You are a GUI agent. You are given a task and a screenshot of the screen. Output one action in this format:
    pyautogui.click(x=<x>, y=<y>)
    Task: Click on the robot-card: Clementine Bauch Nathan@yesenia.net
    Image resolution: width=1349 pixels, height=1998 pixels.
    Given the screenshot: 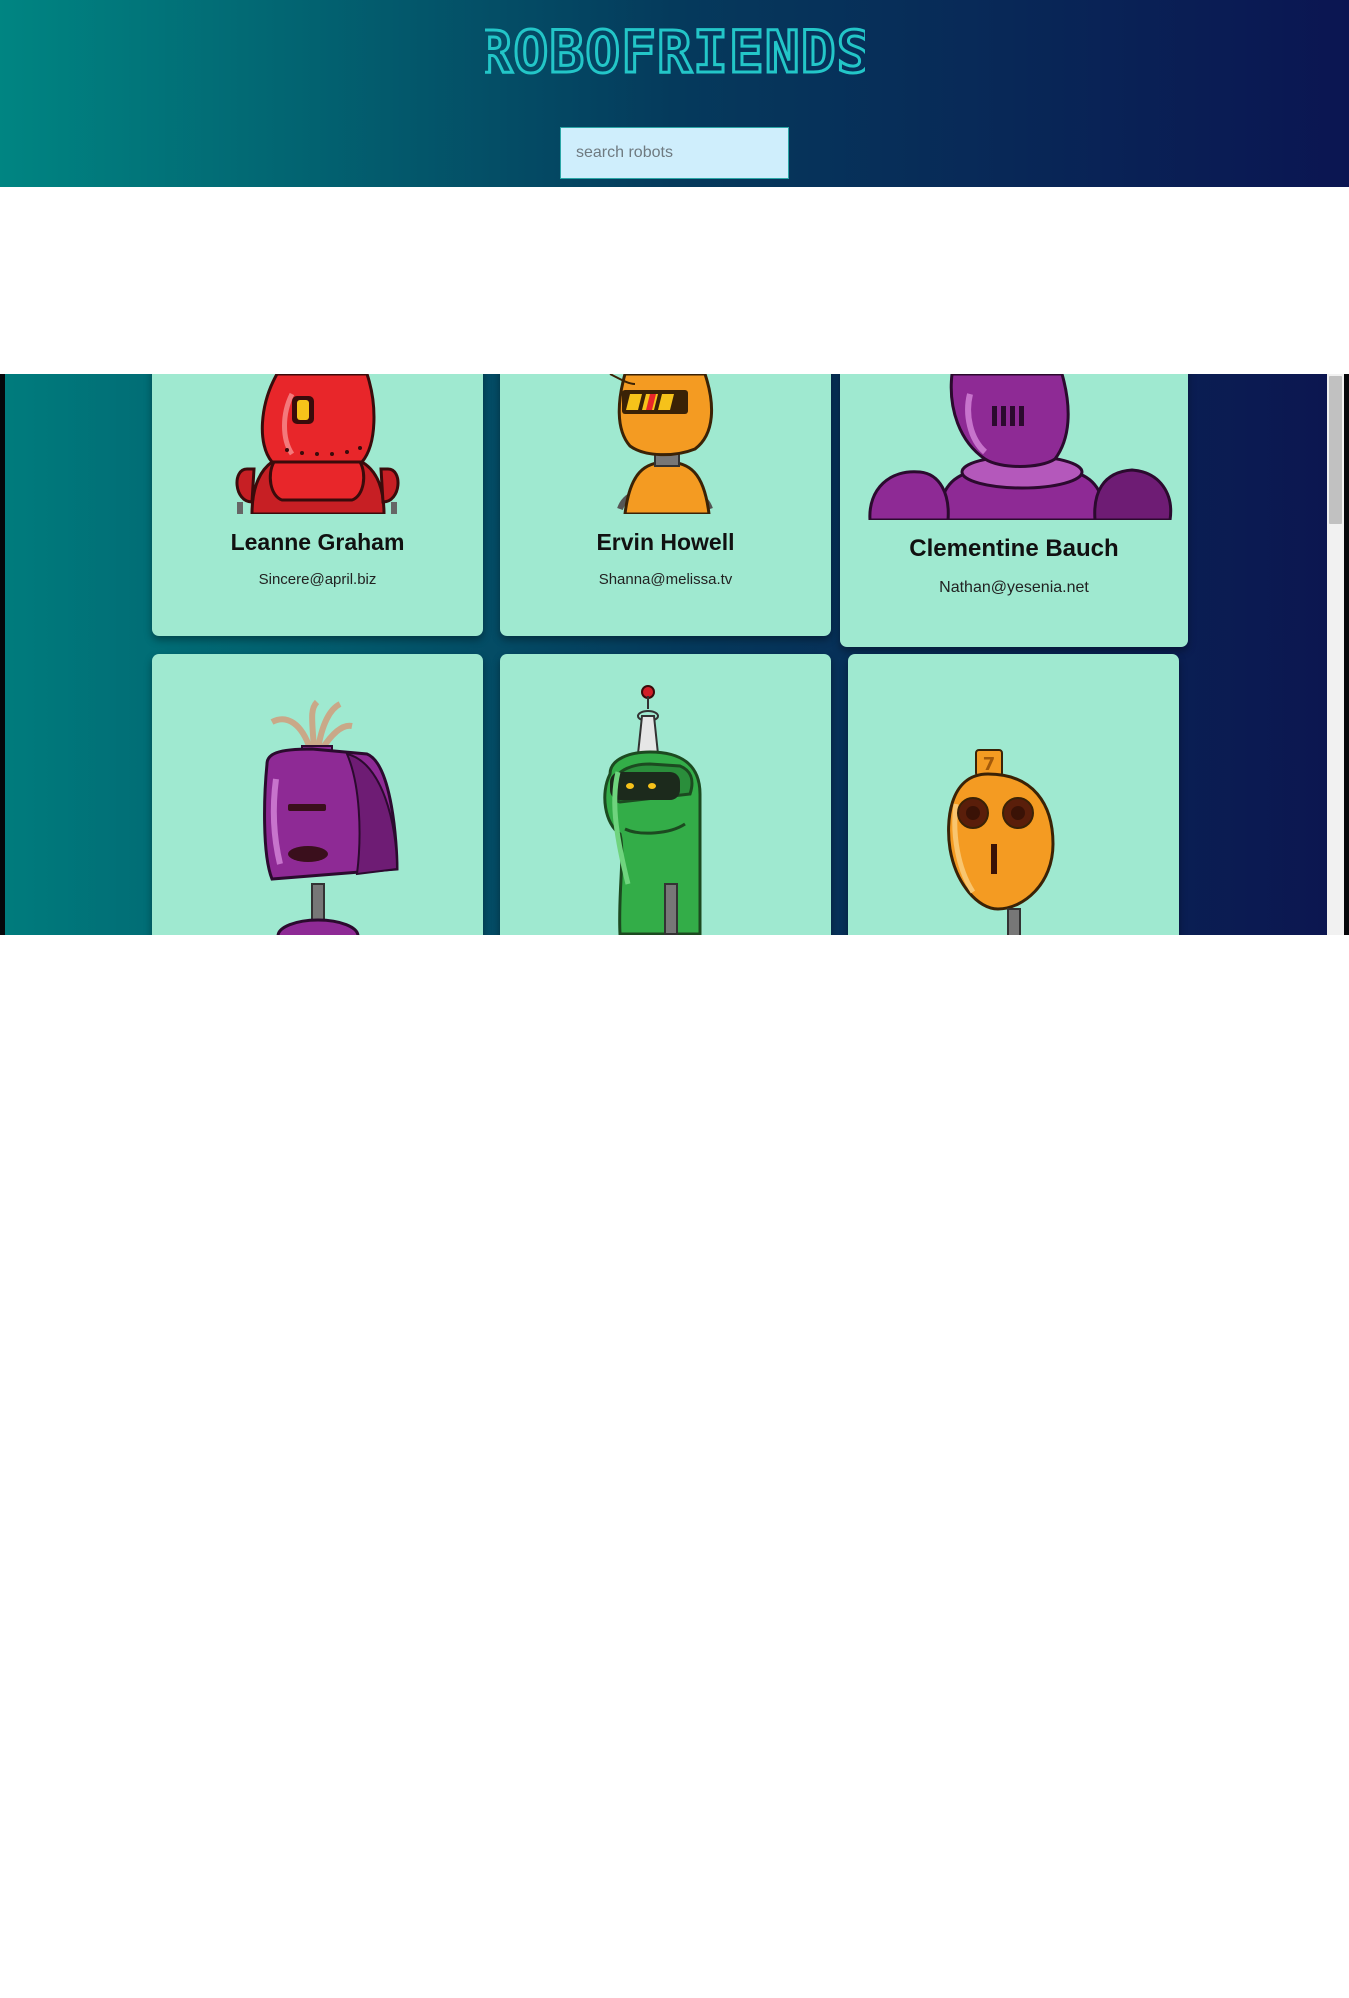 What is the action you would take?
    pyautogui.click(x=1014, y=510)
    